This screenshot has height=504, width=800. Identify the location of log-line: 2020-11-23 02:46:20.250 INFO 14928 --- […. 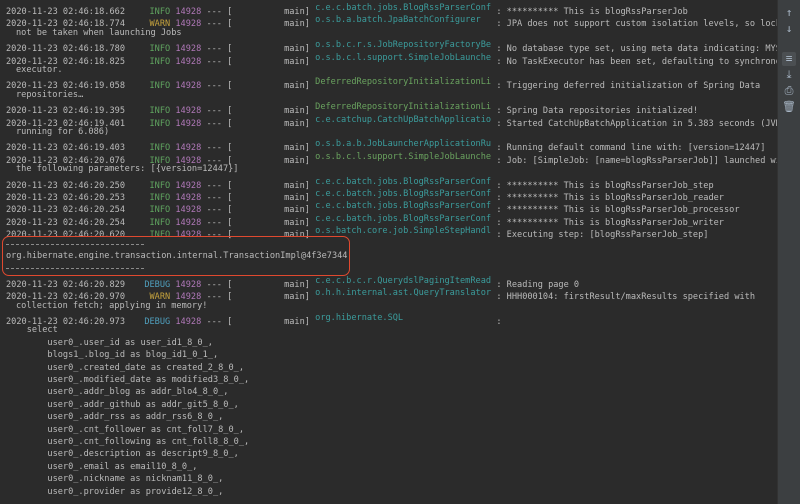
(360, 183).